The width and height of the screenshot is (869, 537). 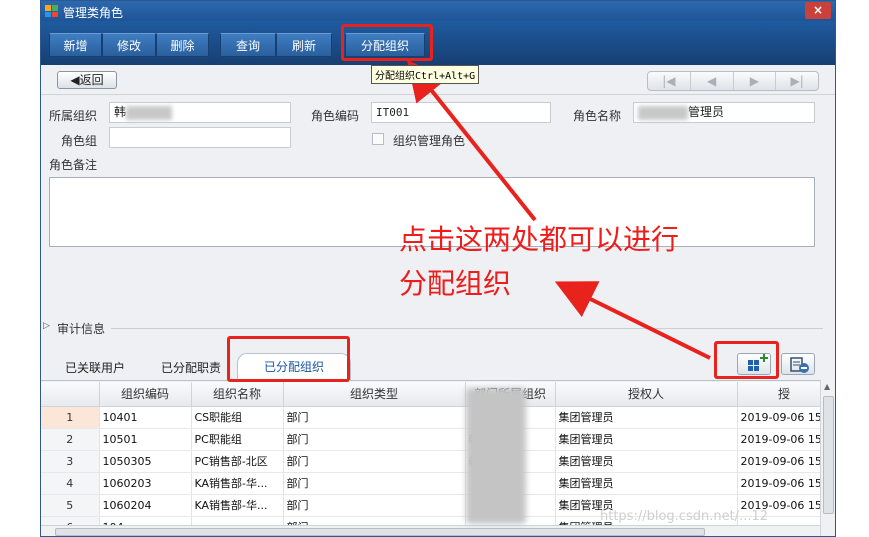 What do you see at coordinates (467, 328) in the screenshot?
I see `divider` at bounding box center [467, 328].